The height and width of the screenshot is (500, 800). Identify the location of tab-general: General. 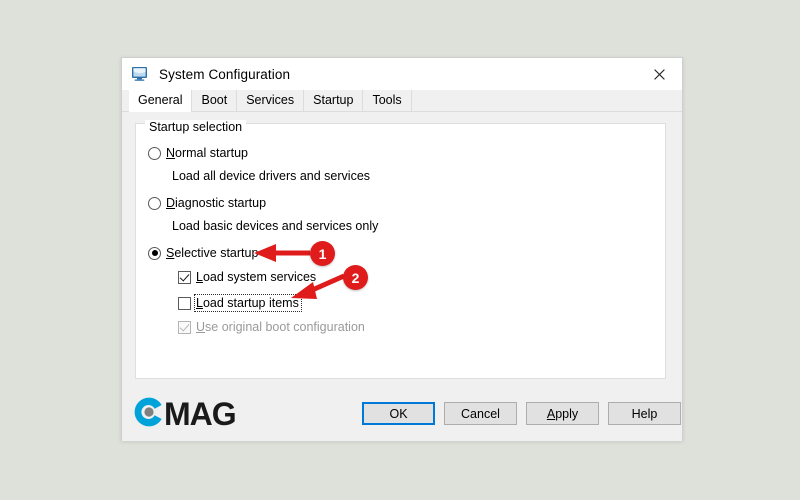
(161, 101).